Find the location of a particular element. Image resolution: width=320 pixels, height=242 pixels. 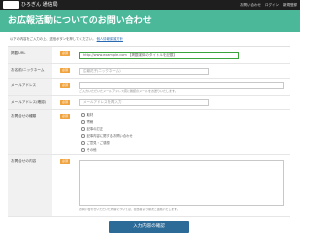

type-option-label: 取材 is located at coordinates (90, 115).